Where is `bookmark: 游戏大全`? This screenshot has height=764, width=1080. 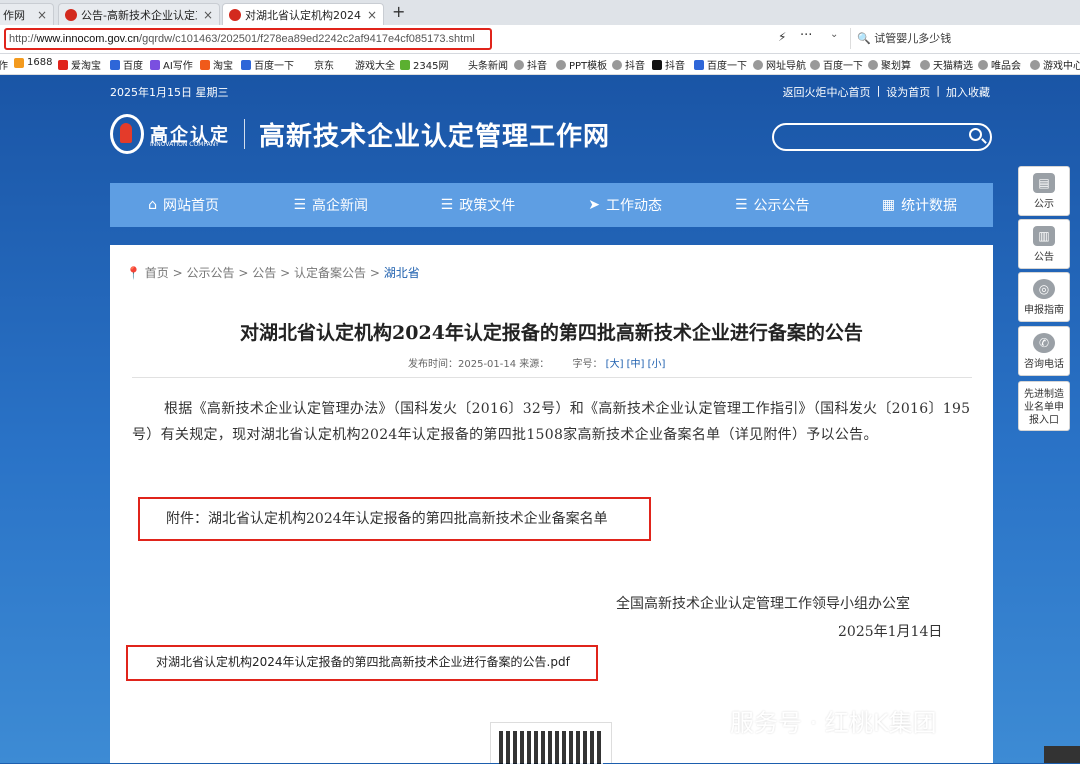
bookmark: 游戏大全 is located at coordinates (375, 64).